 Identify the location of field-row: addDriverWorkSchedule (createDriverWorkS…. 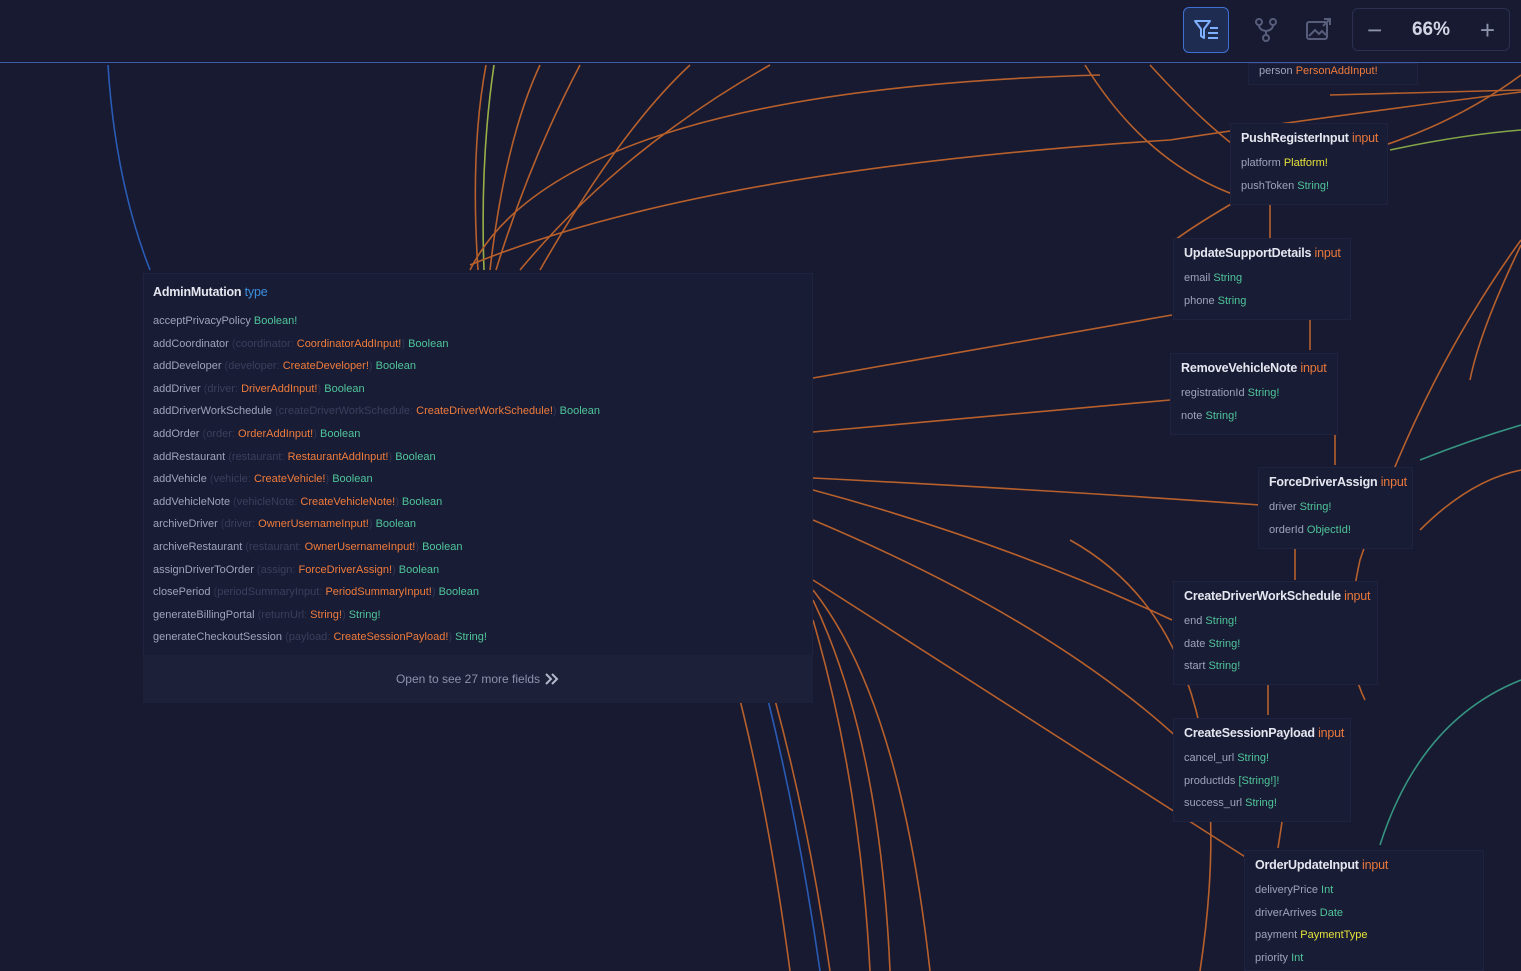
(482, 411).